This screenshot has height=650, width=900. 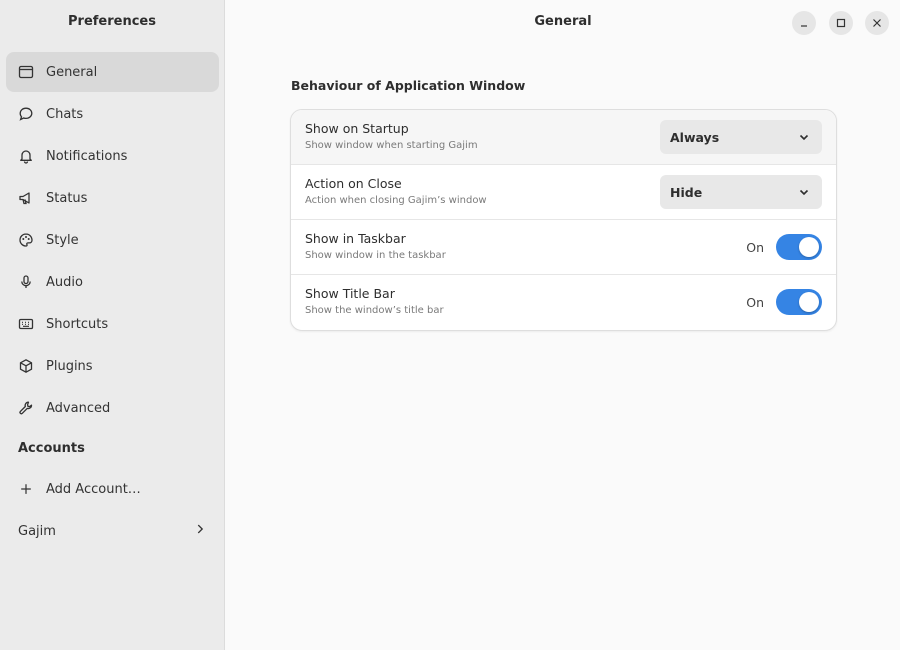 What do you see at coordinates (353, 183) in the screenshot?
I see `setting-title: Action on Close` at bounding box center [353, 183].